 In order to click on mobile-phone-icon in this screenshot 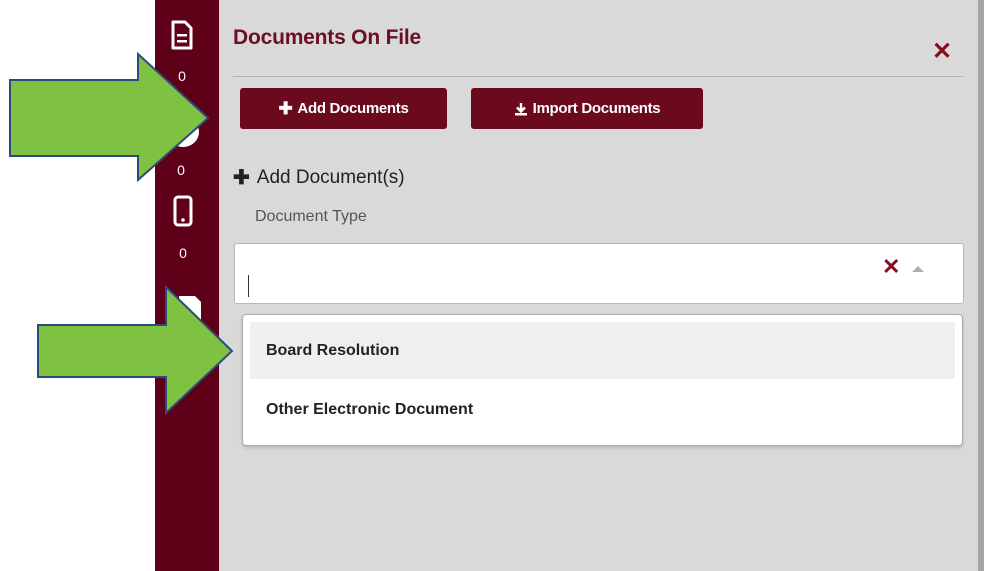, I will do `click(183, 211)`.